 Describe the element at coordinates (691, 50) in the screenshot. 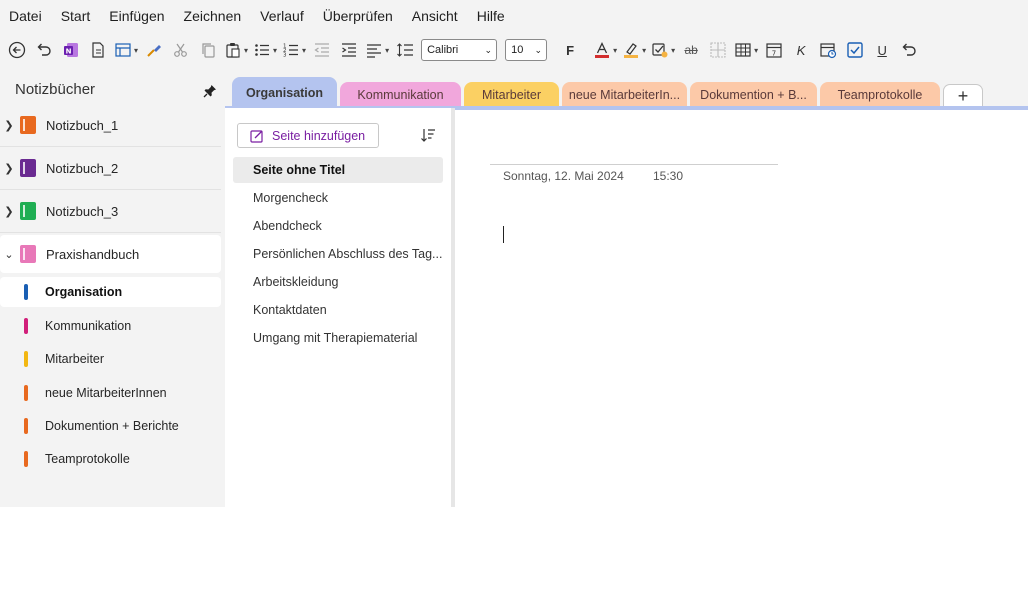

I see `strikethrough-button: ab` at that location.